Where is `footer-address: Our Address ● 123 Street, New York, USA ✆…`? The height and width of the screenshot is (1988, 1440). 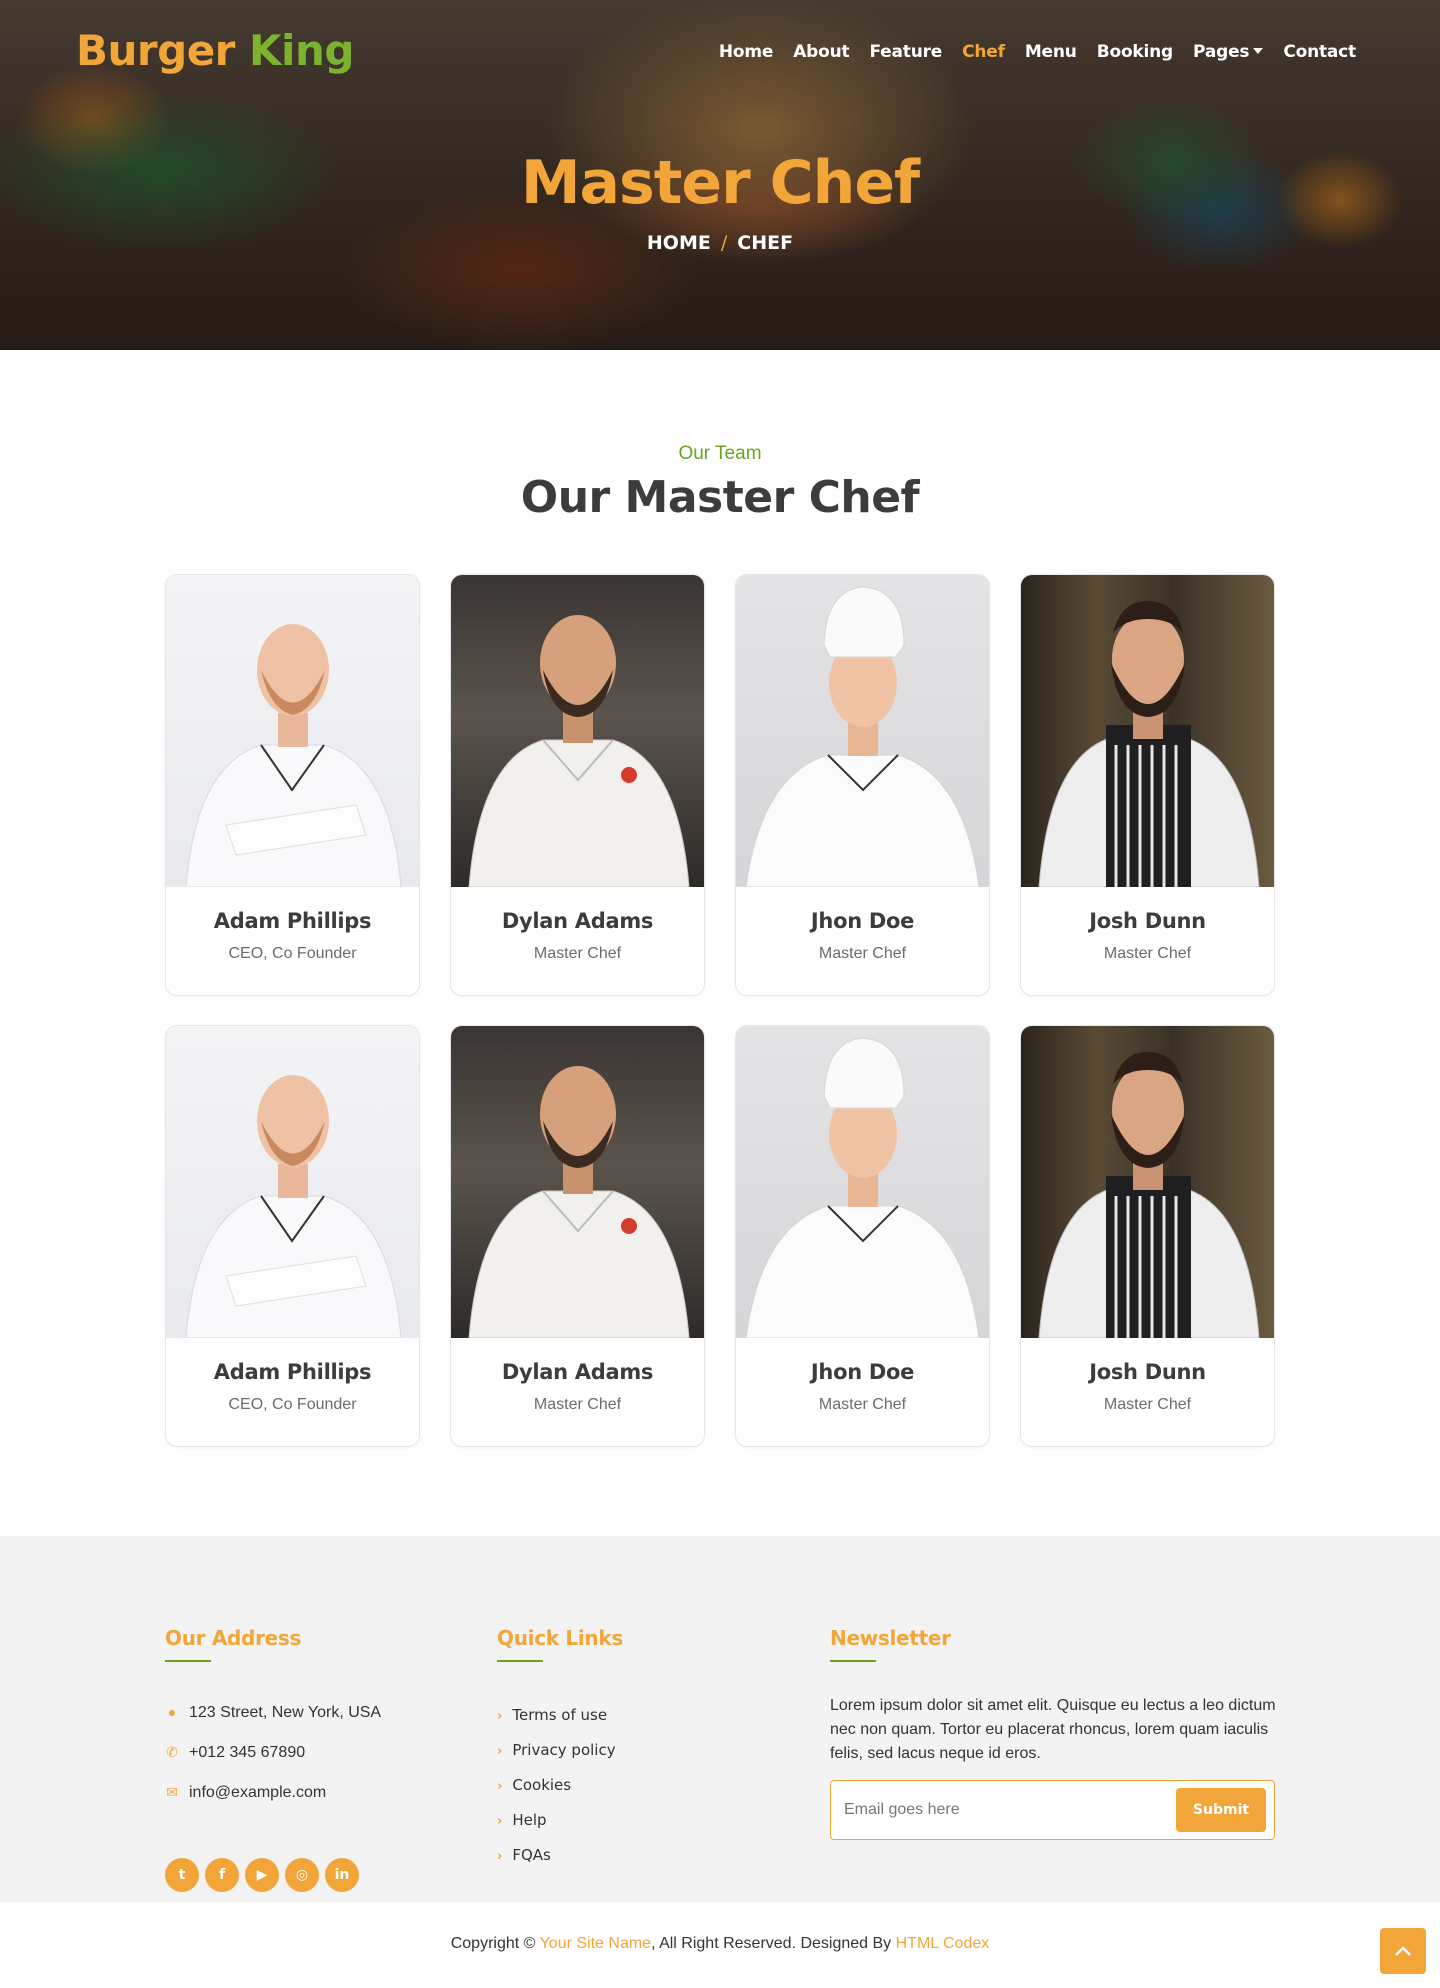 footer-address: Our Address ● 123 Street, New York, USA ✆… is located at coordinates (315, 1766).